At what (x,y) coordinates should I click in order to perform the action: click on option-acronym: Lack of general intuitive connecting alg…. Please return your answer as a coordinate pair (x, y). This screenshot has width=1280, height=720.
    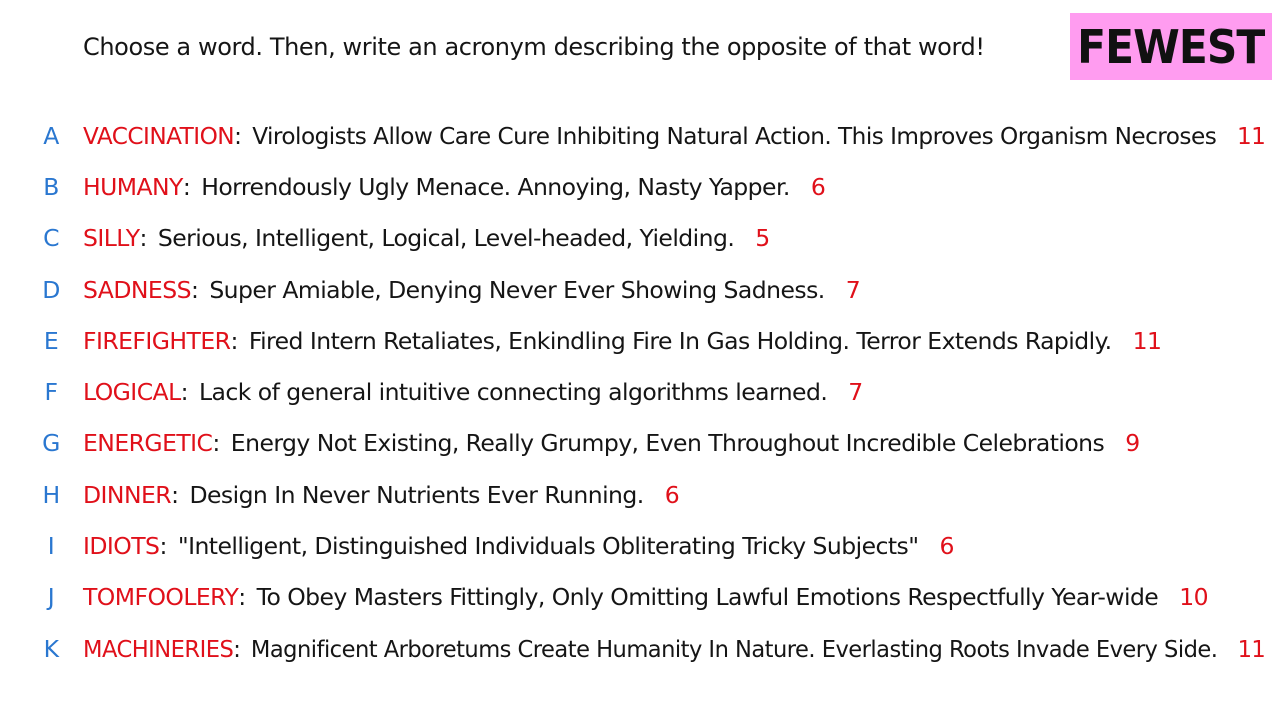
    Looking at the image, I should click on (513, 392).